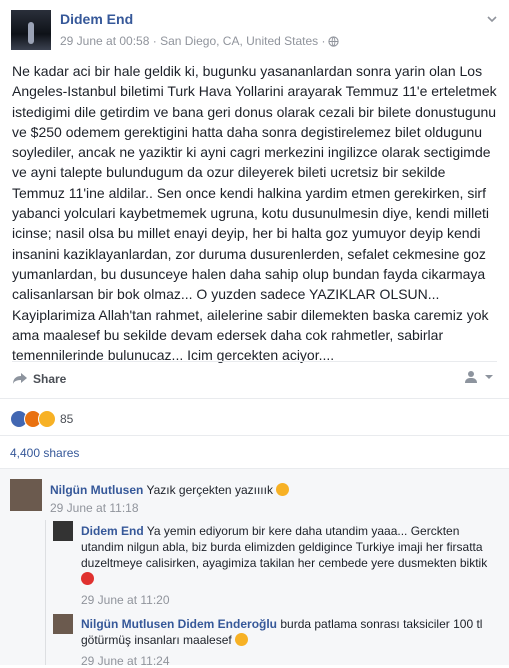  Describe the element at coordinates (31, 30) in the screenshot. I see `author-avatar` at that location.